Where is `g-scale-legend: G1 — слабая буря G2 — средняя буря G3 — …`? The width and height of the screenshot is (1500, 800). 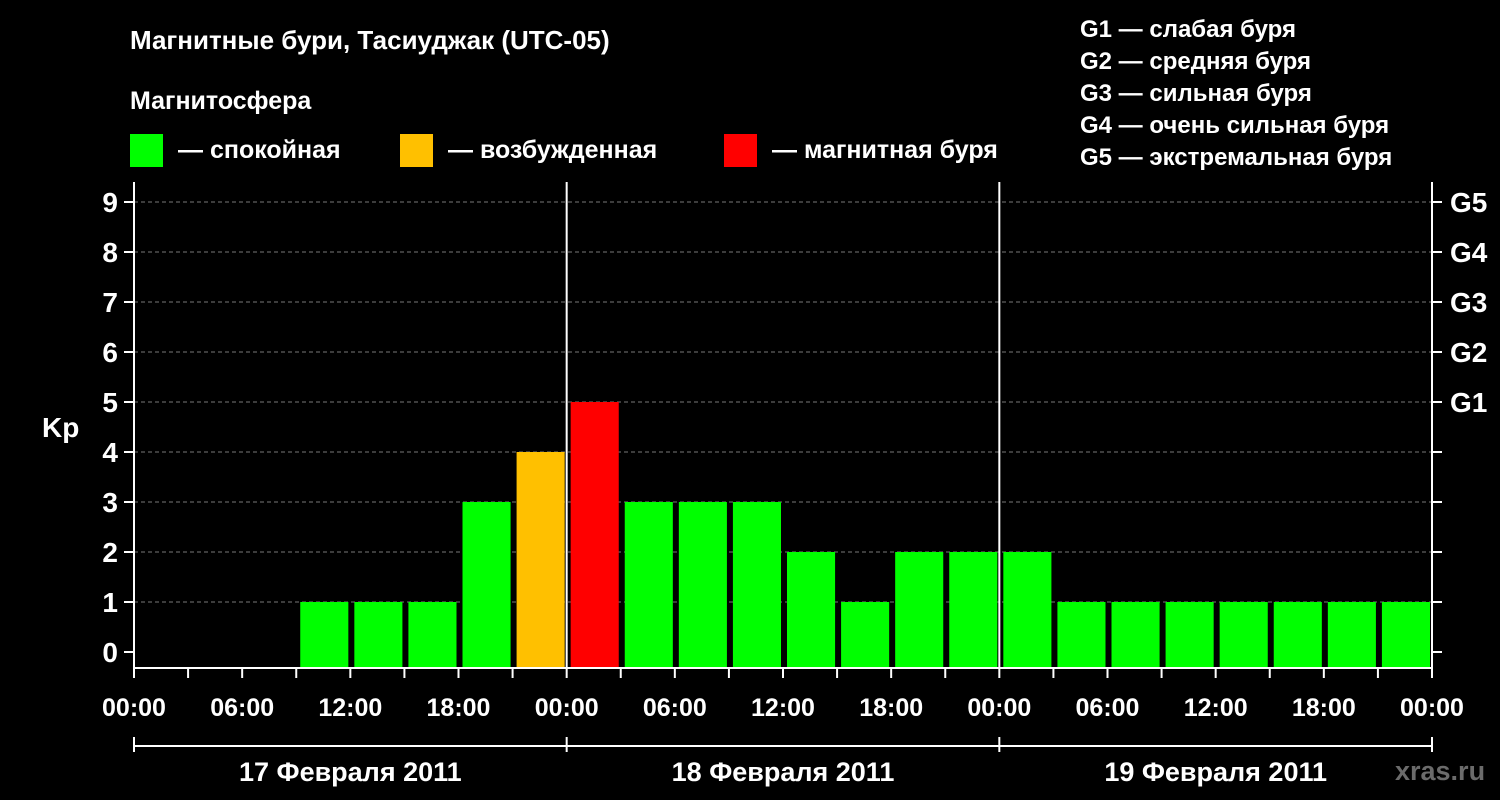
g-scale-legend: G1 — слабая буря G2 — средняя буря G3 — … is located at coordinates (1236, 93).